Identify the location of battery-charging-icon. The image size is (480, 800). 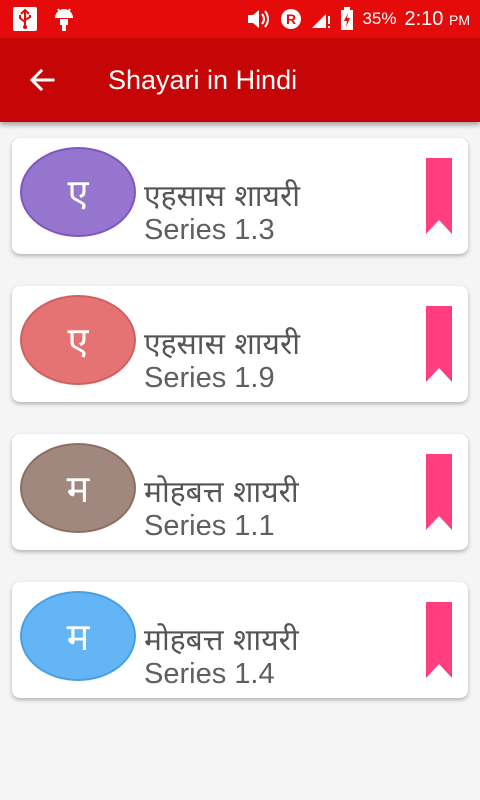
(347, 19).